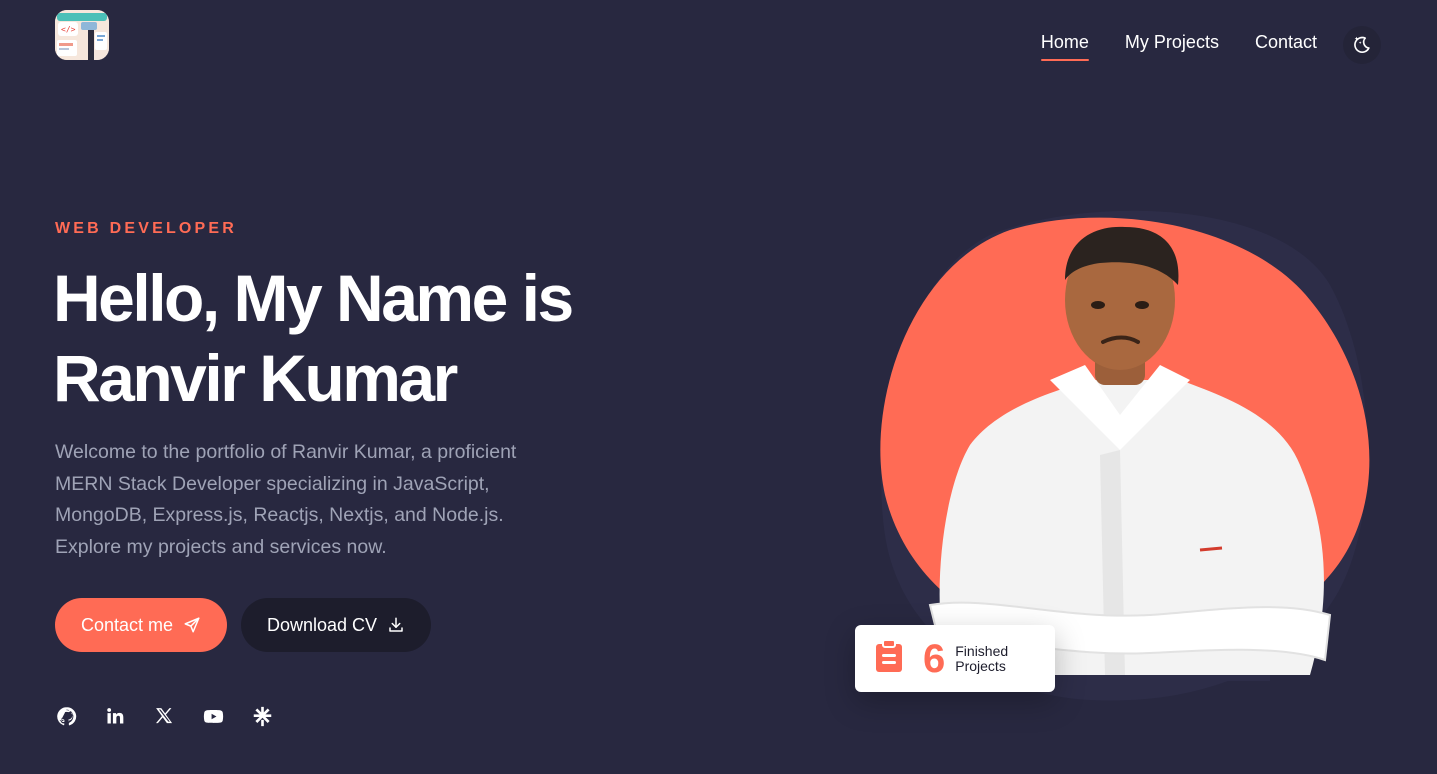  I want to click on moon-stars-icon, so click(1362, 44).